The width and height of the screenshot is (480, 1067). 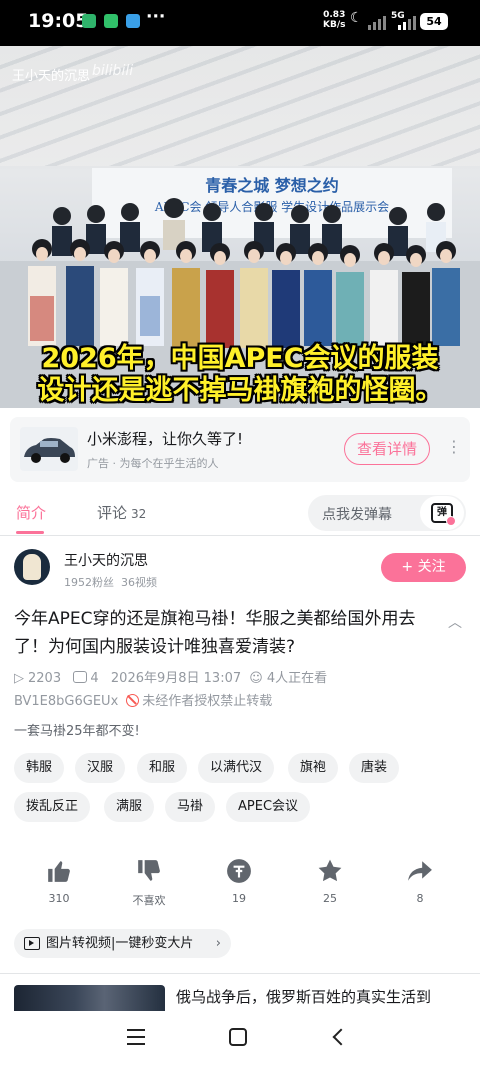 I want to click on dislike-button: 不喜欢, so click(x=149, y=883).